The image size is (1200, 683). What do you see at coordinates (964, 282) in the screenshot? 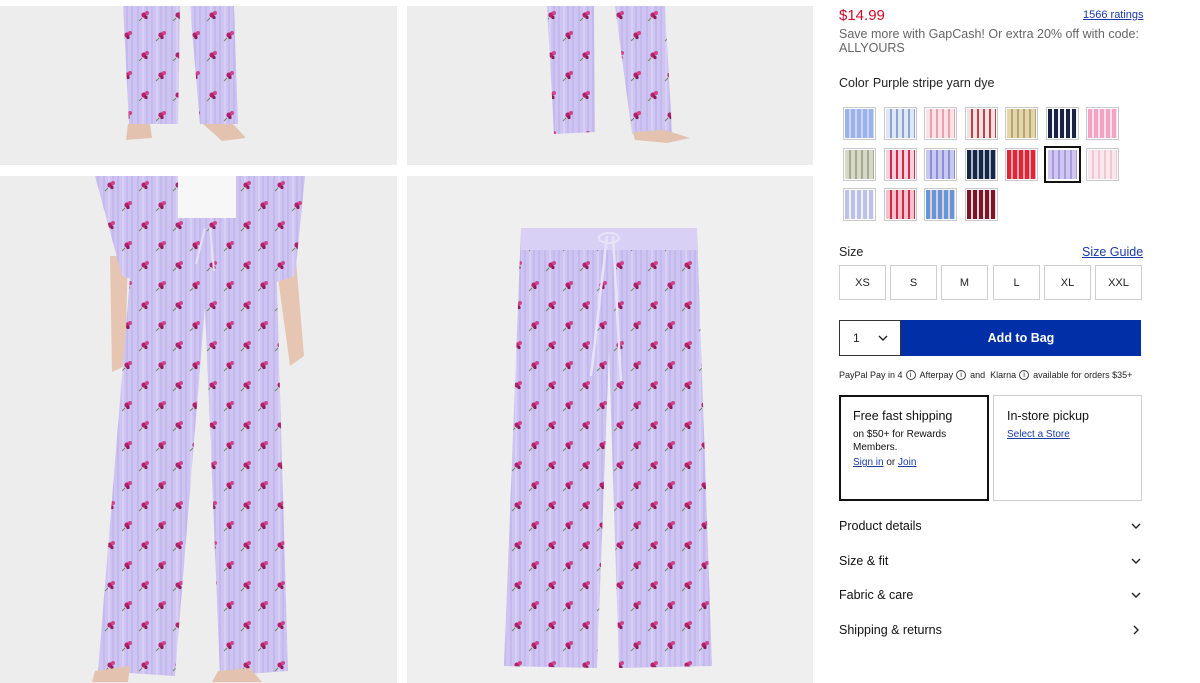
I see `size-m-button: M` at bounding box center [964, 282].